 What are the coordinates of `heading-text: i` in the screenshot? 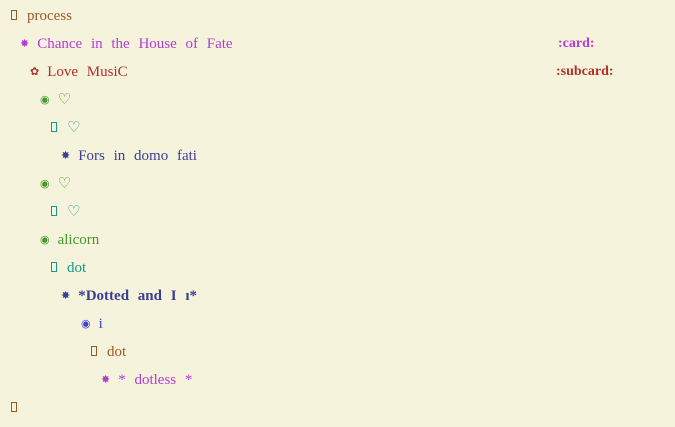 It's located at (100, 324).